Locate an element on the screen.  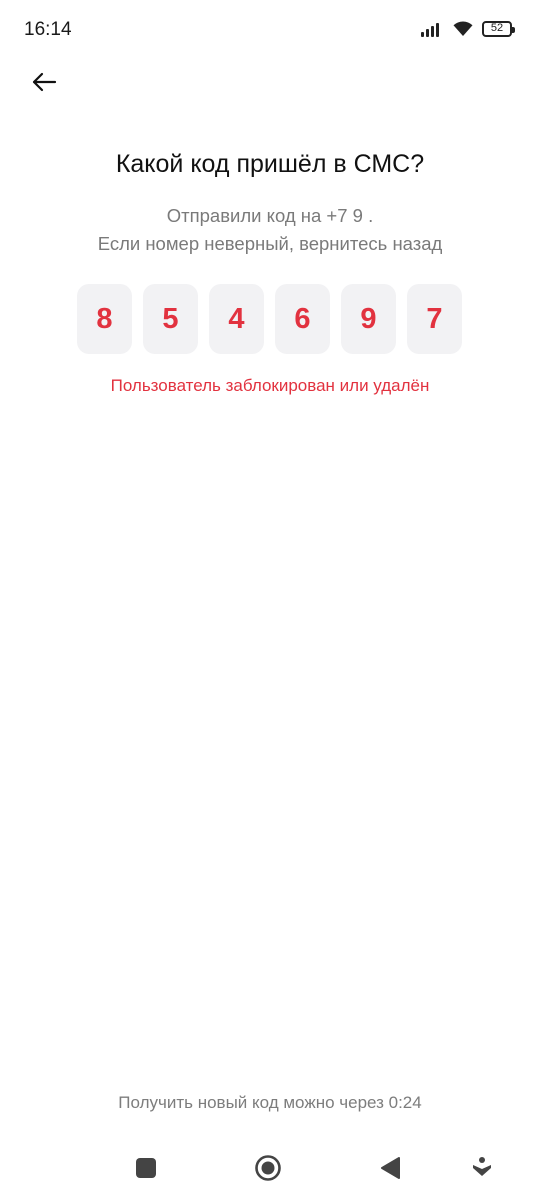
subtitle-phone-line: Отправили код на +7 9 . is located at coordinates (270, 215).